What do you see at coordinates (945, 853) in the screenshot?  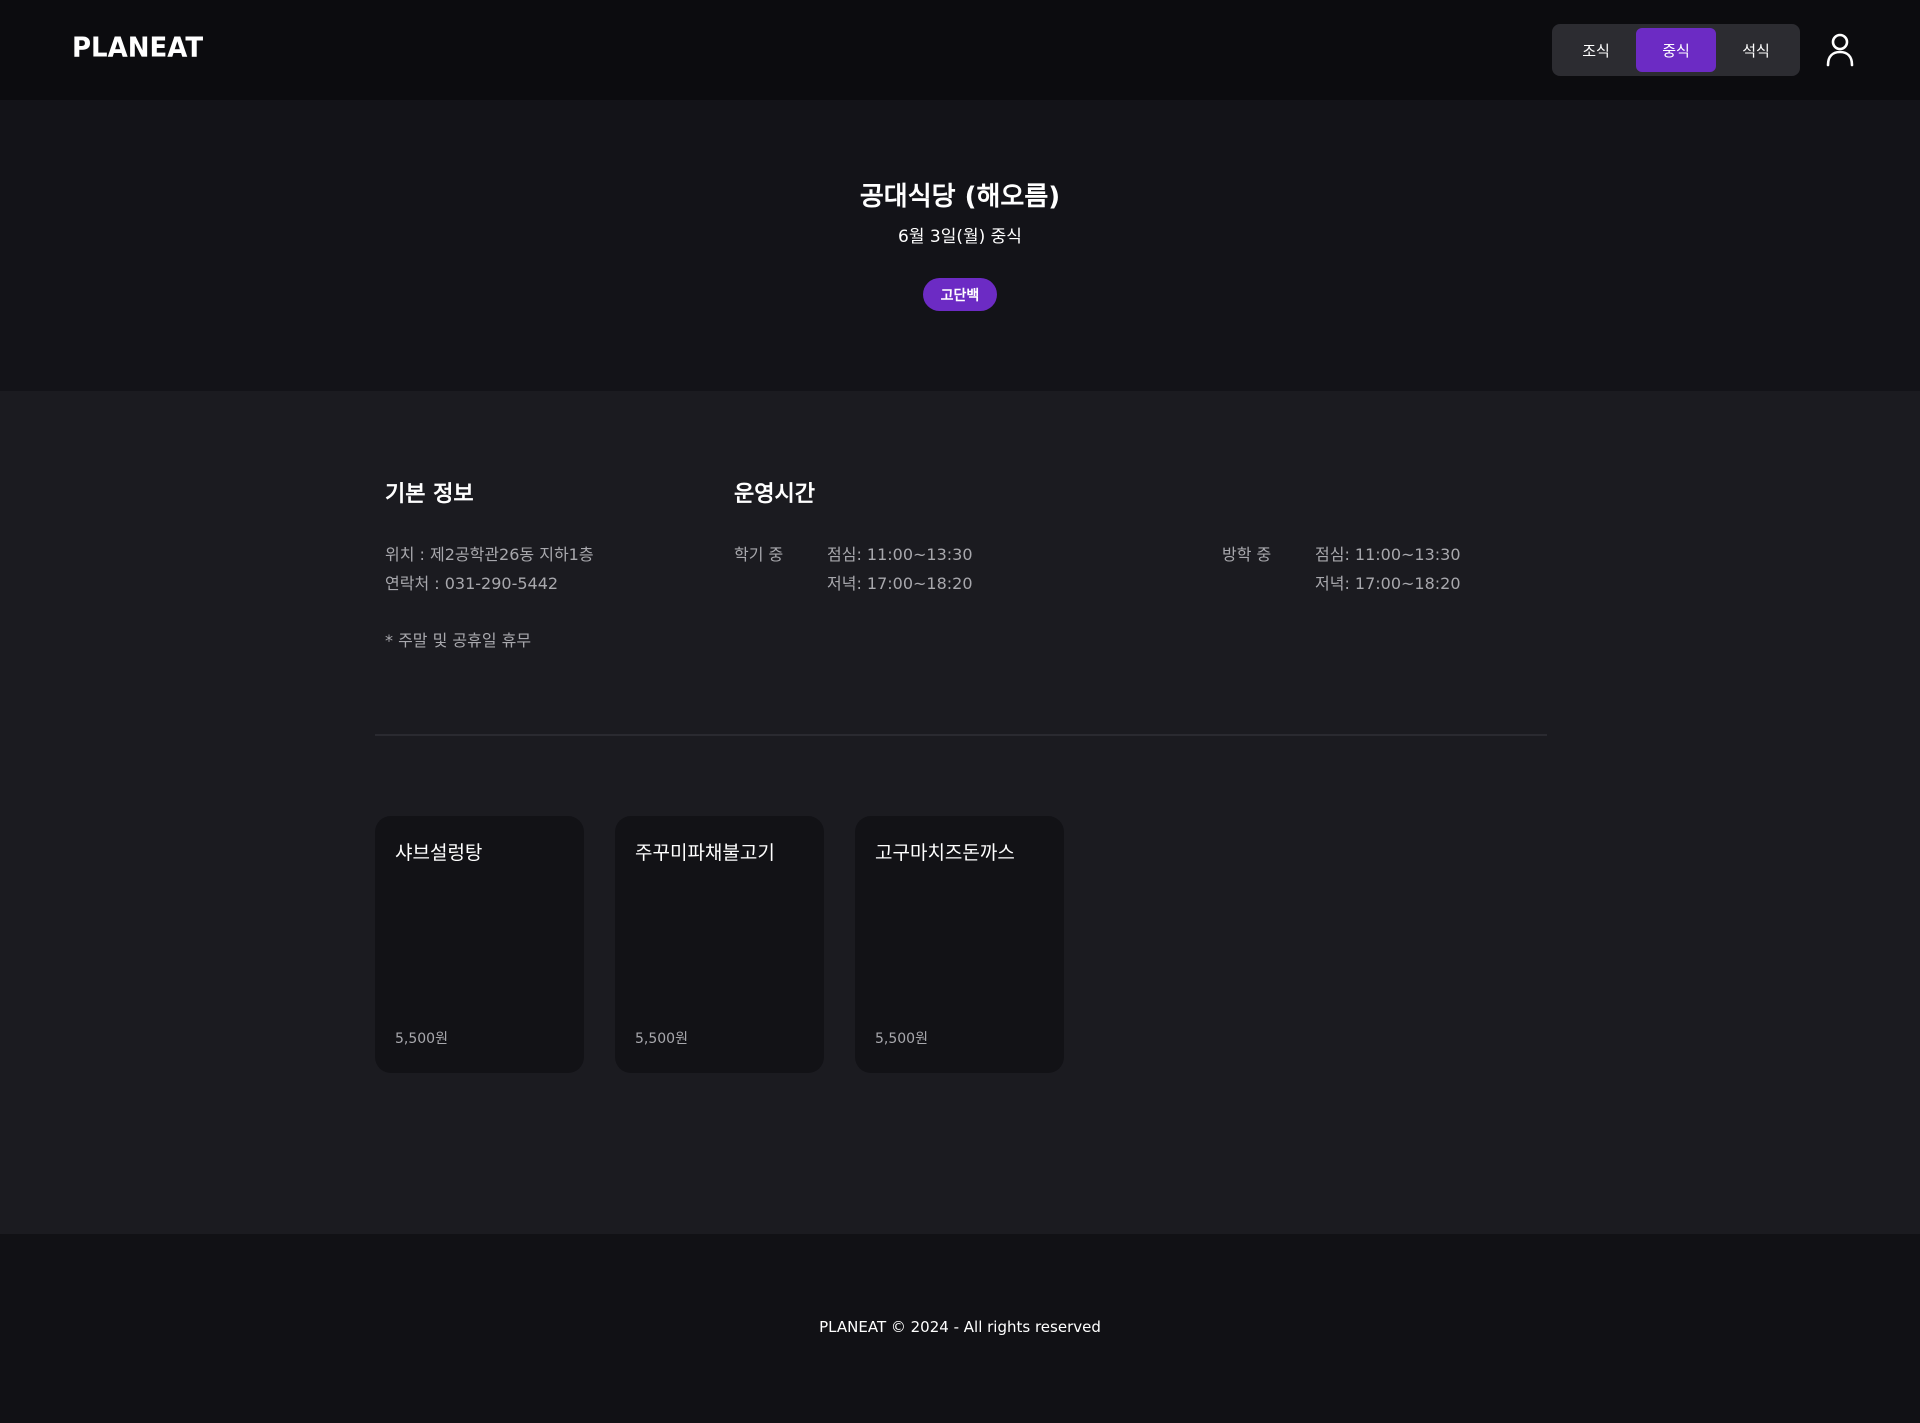 I see `menu-item-name: 고구마치즈돈까스` at bounding box center [945, 853].